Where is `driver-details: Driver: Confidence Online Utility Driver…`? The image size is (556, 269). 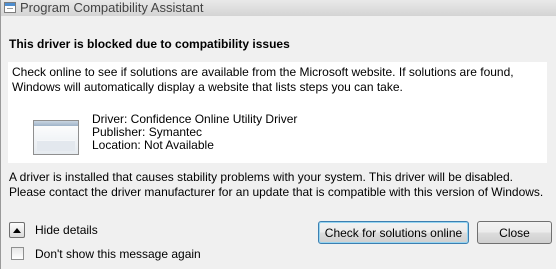 driver-details: Driver: Confidence Online Utility Driver… is located at coordinates (194, 132).